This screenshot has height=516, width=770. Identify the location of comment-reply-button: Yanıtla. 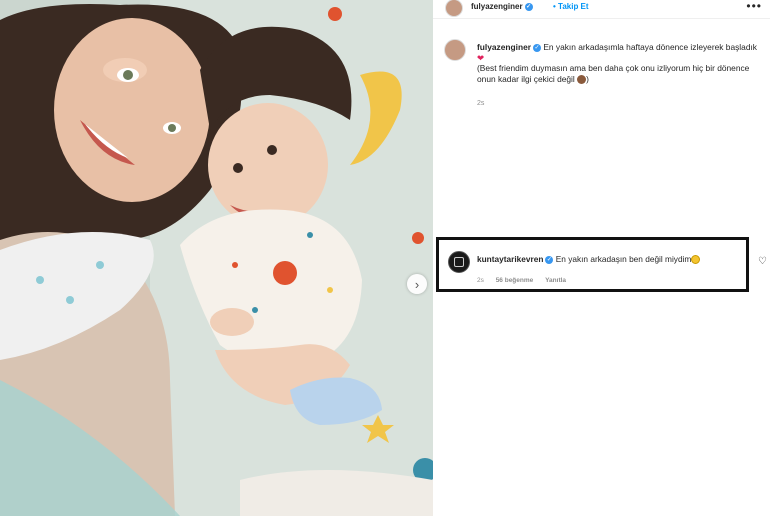
(555, 280).